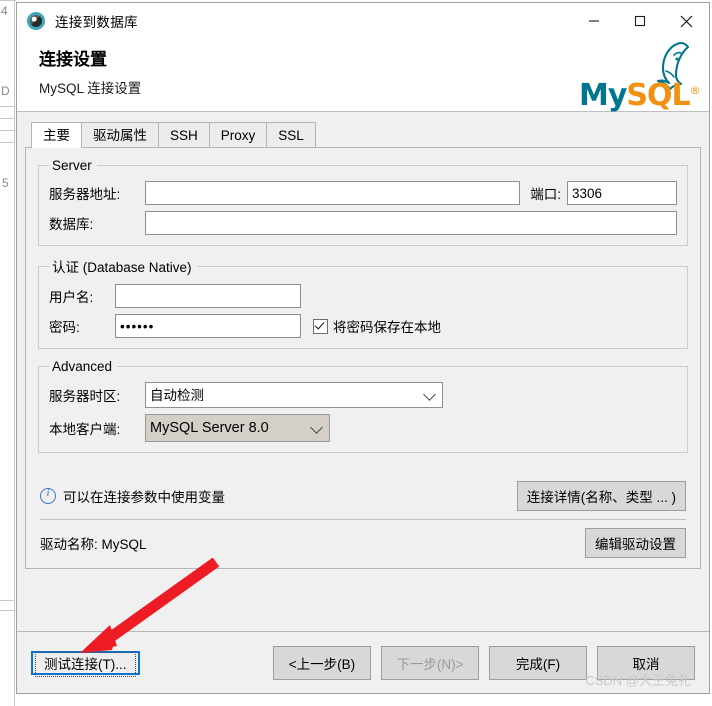 This screenshot has width=712, height=706. Describe the element at coordinates (85, 194) in the screenshot. I see `host-label: 服务器地址:` at that location.